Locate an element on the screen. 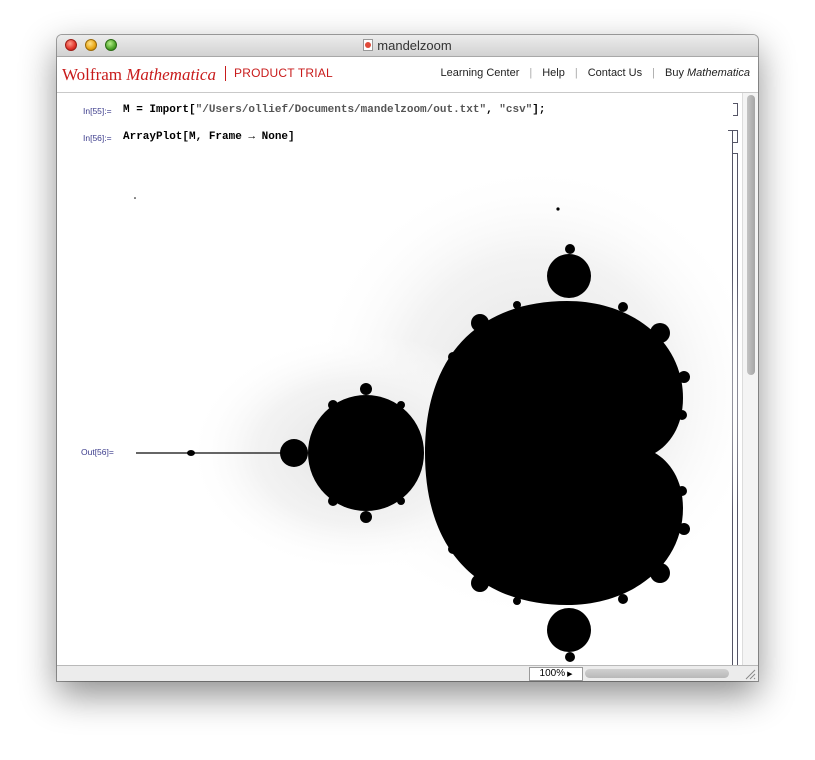 This screenshot has width=815, height=760. contact-us-link: Contact Us is located at coordinates (615, 73).